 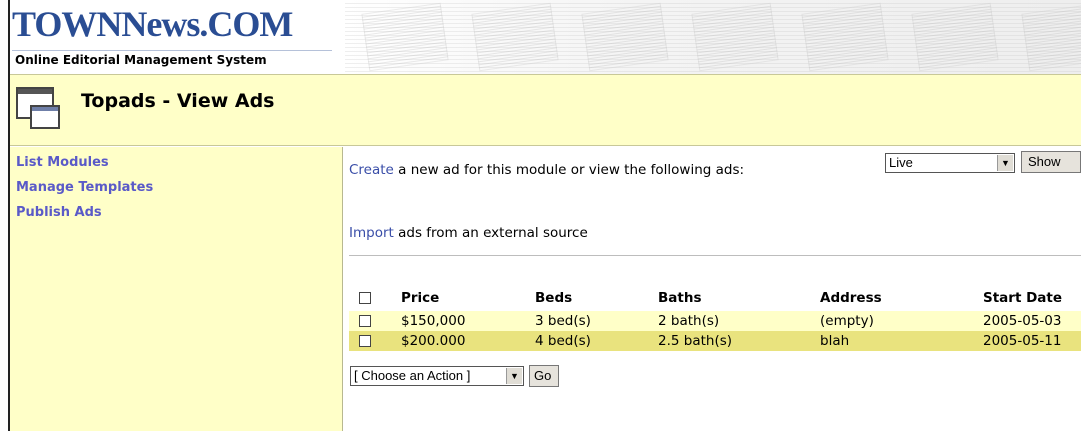 I want to click on create-link: Create, so click(x=371, y=170).